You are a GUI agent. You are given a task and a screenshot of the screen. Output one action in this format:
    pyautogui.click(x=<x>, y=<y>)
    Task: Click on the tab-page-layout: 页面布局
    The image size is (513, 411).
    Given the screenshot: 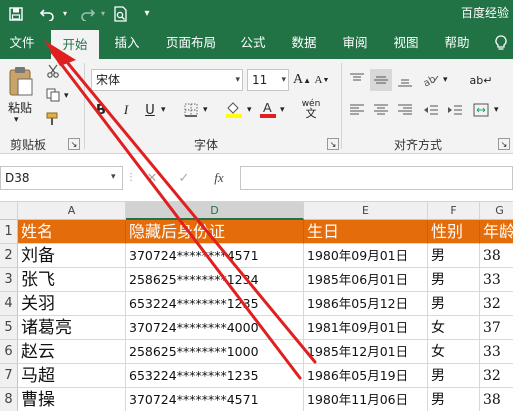 What is the action you would take?
    pyautogui.click(x=191, y=43)
    